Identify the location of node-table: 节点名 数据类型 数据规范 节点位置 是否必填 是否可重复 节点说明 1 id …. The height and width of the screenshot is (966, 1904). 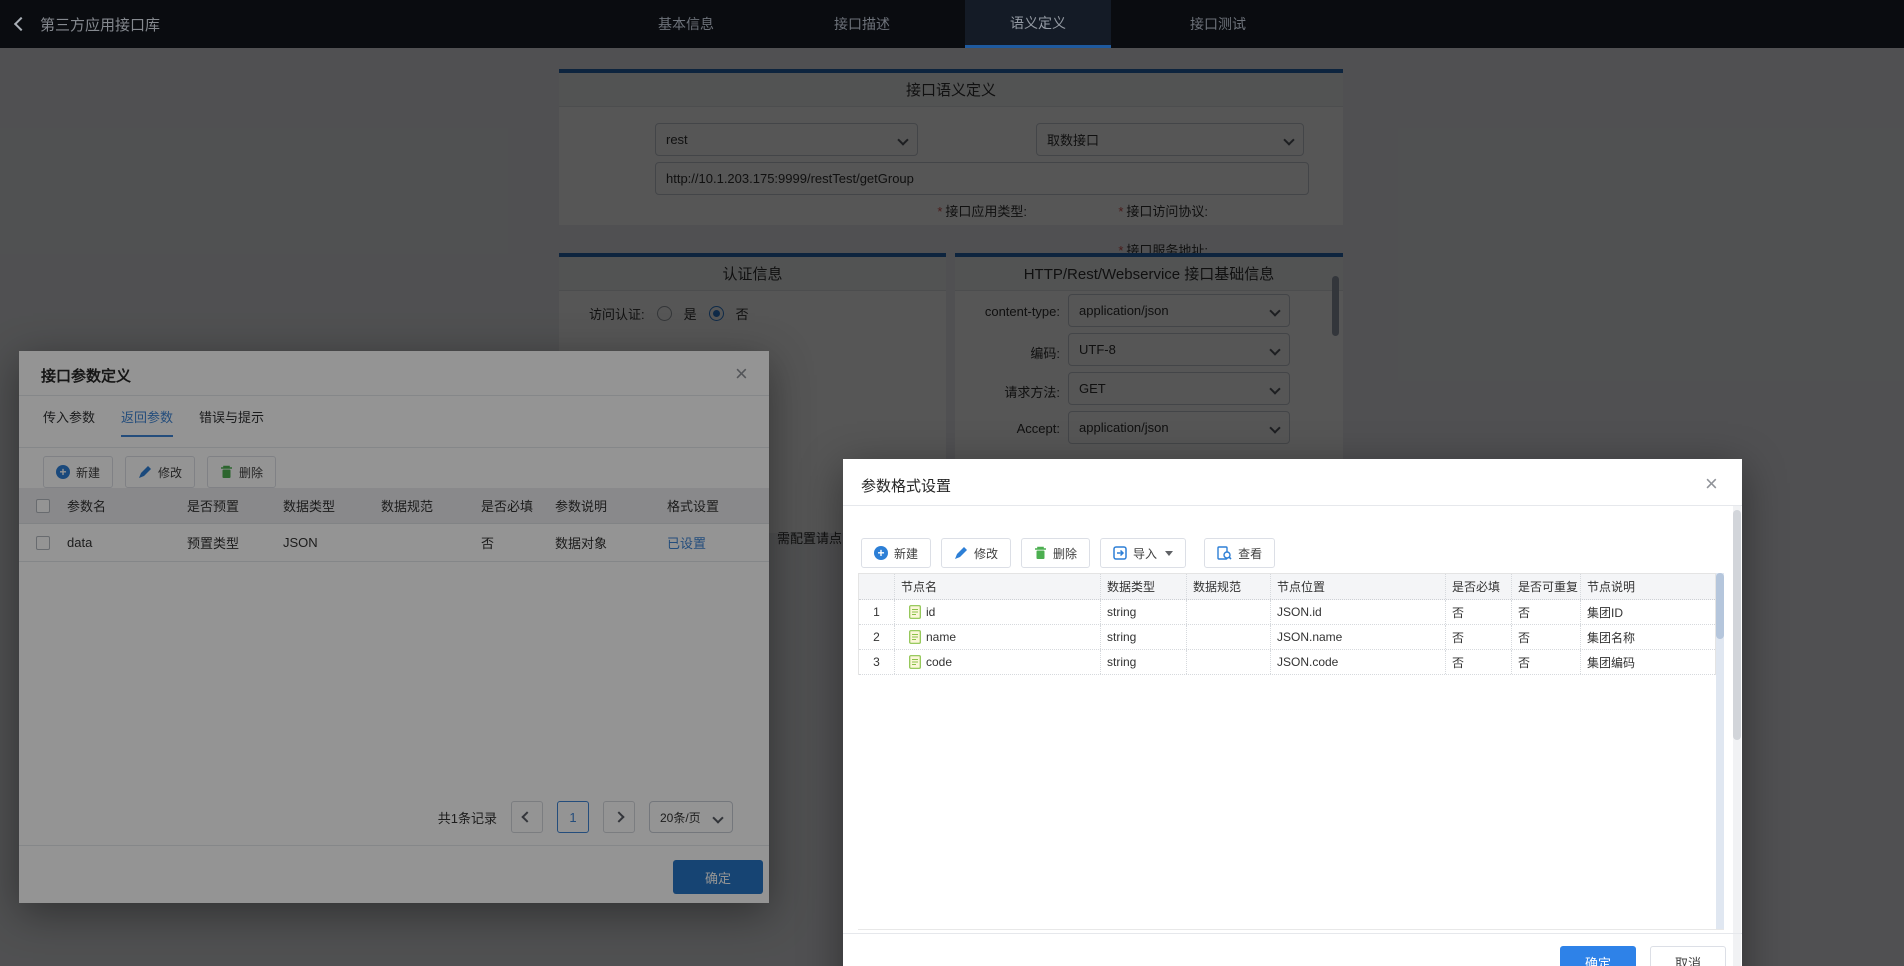
(1287, 624).